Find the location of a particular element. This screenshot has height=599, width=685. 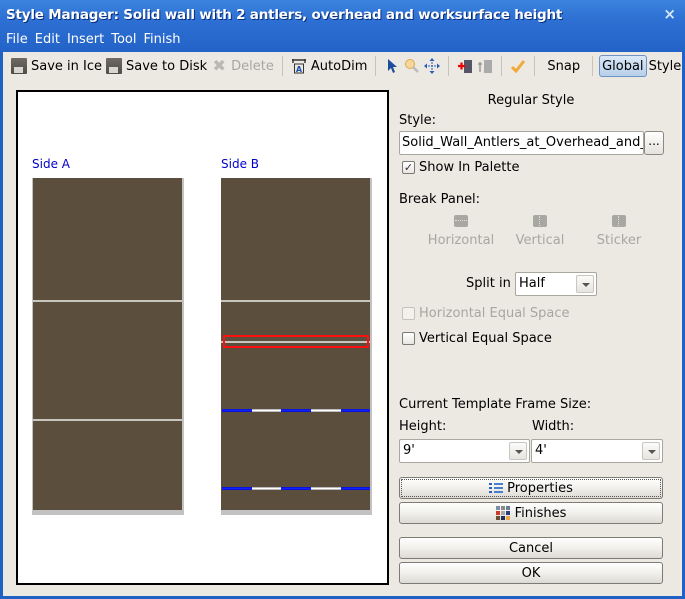

vertical-equal-space-checkbox: Vertical Equal Space is located at coordinates (477, 338).